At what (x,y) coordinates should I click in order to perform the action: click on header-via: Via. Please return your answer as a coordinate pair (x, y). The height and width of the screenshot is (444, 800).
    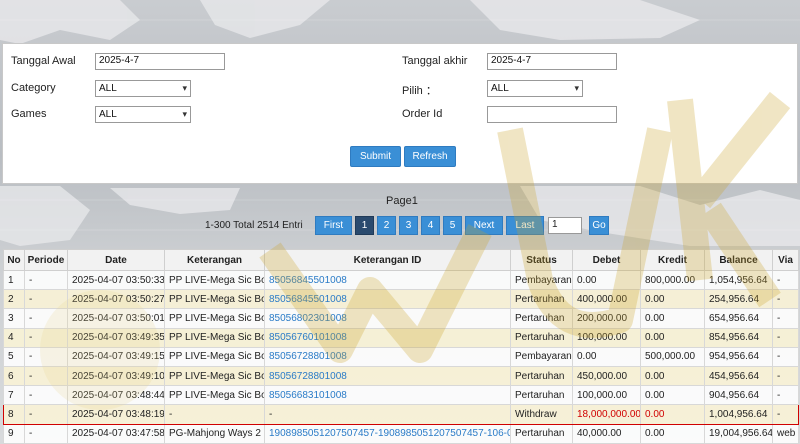
    Looking at the image, I should click on (785, 260).